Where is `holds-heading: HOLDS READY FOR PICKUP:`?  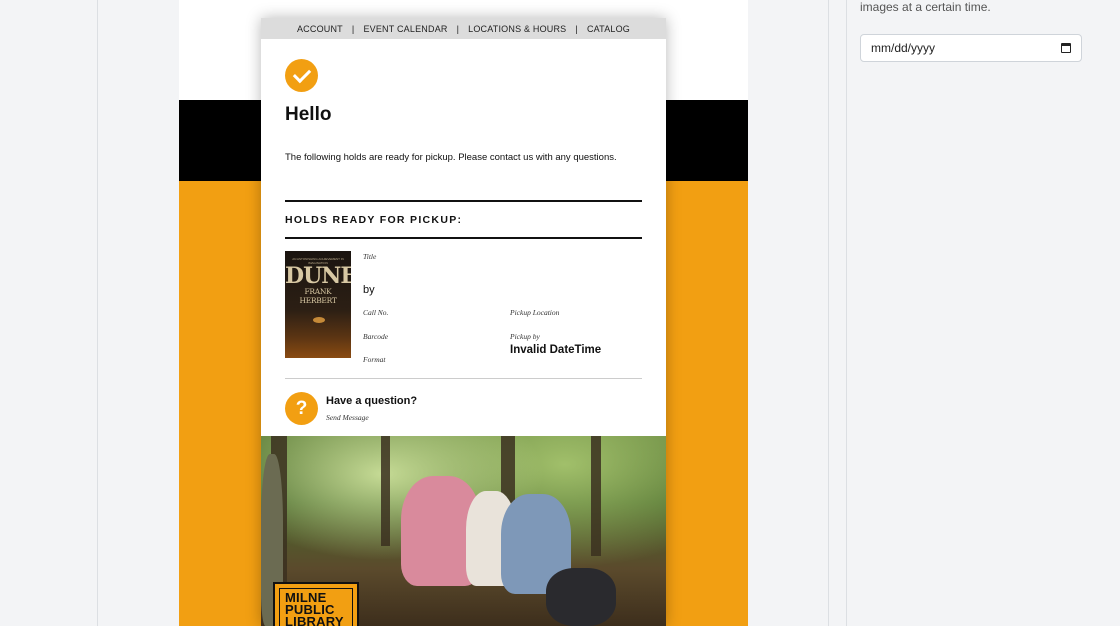
holds-heading: HOLDS READY FOR PICKUP: is located at coordinates (374, 220).